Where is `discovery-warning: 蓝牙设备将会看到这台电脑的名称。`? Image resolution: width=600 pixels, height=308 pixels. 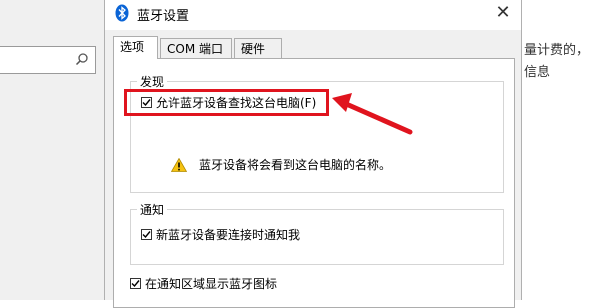 discovery-warning: 蓝牙设备将会看到这台电脑的名称。 is located at coordinates (281, 164).